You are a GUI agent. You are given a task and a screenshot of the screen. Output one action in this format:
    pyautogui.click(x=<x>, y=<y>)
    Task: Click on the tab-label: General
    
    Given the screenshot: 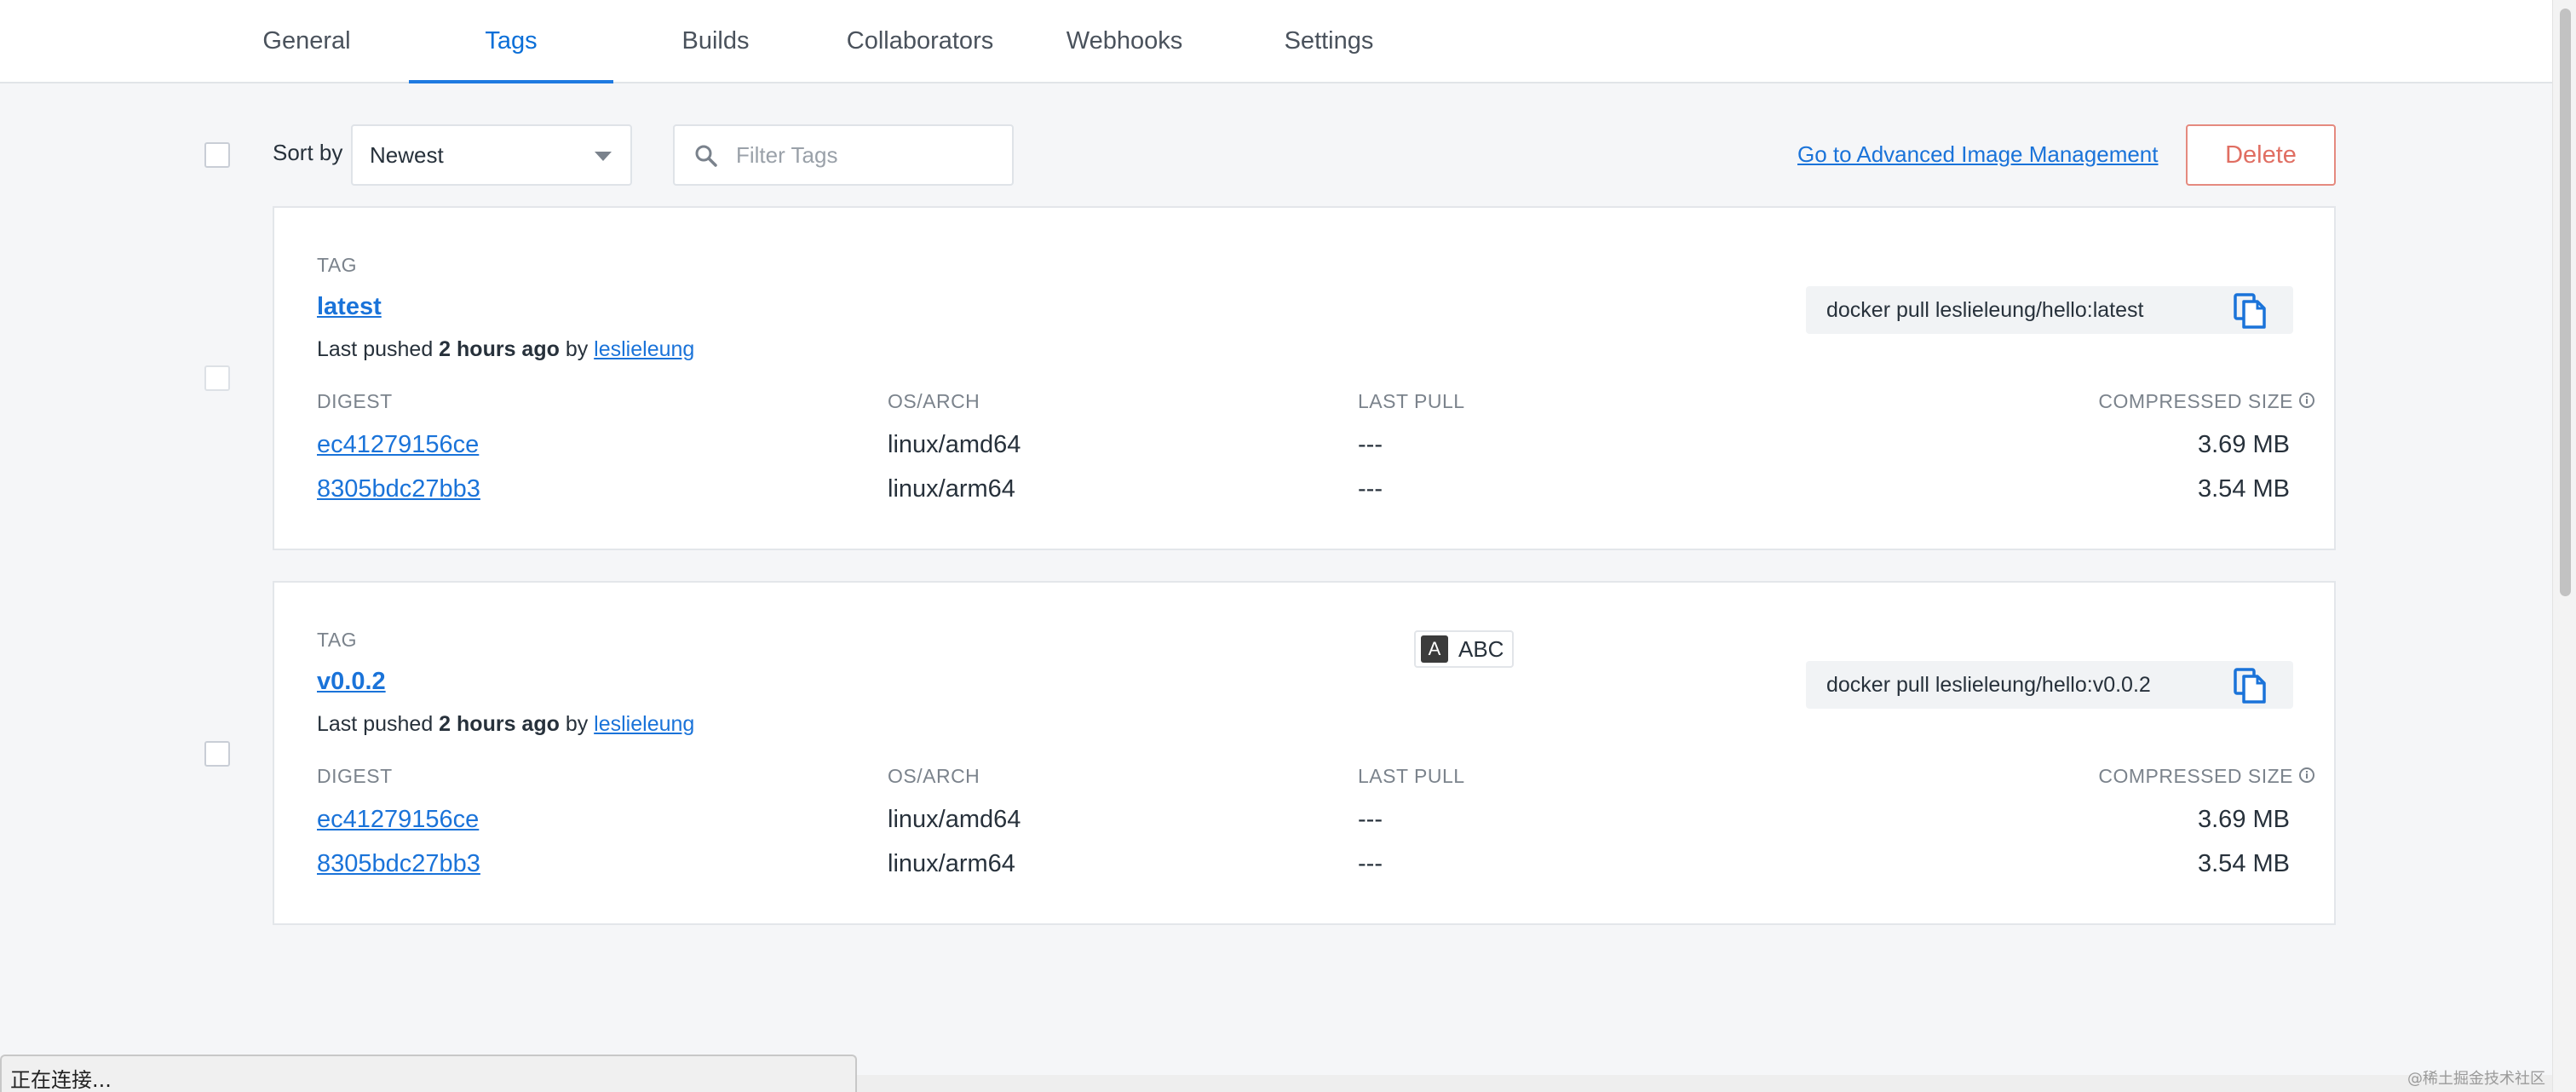 What is the action you would take?
    pyautogui.click(x=307, y=40)
    